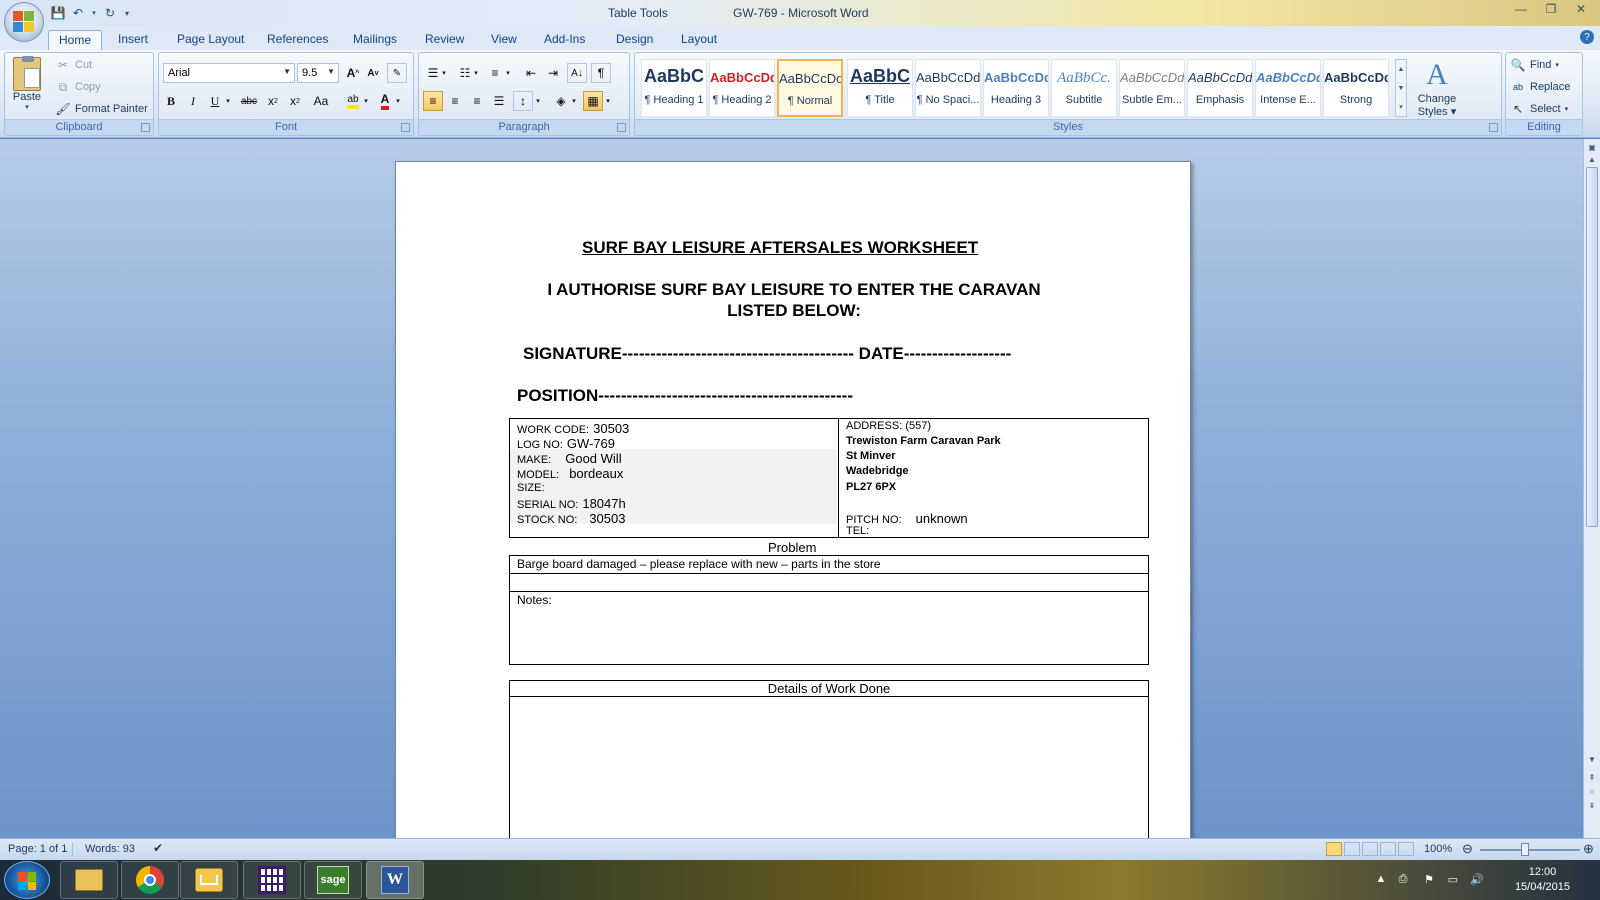 This screenshot has height=900, width=1600. Describe the element at coordinates (1592, 793) in the screenshot. I see `select-browse-object-icon: ○` at that location.